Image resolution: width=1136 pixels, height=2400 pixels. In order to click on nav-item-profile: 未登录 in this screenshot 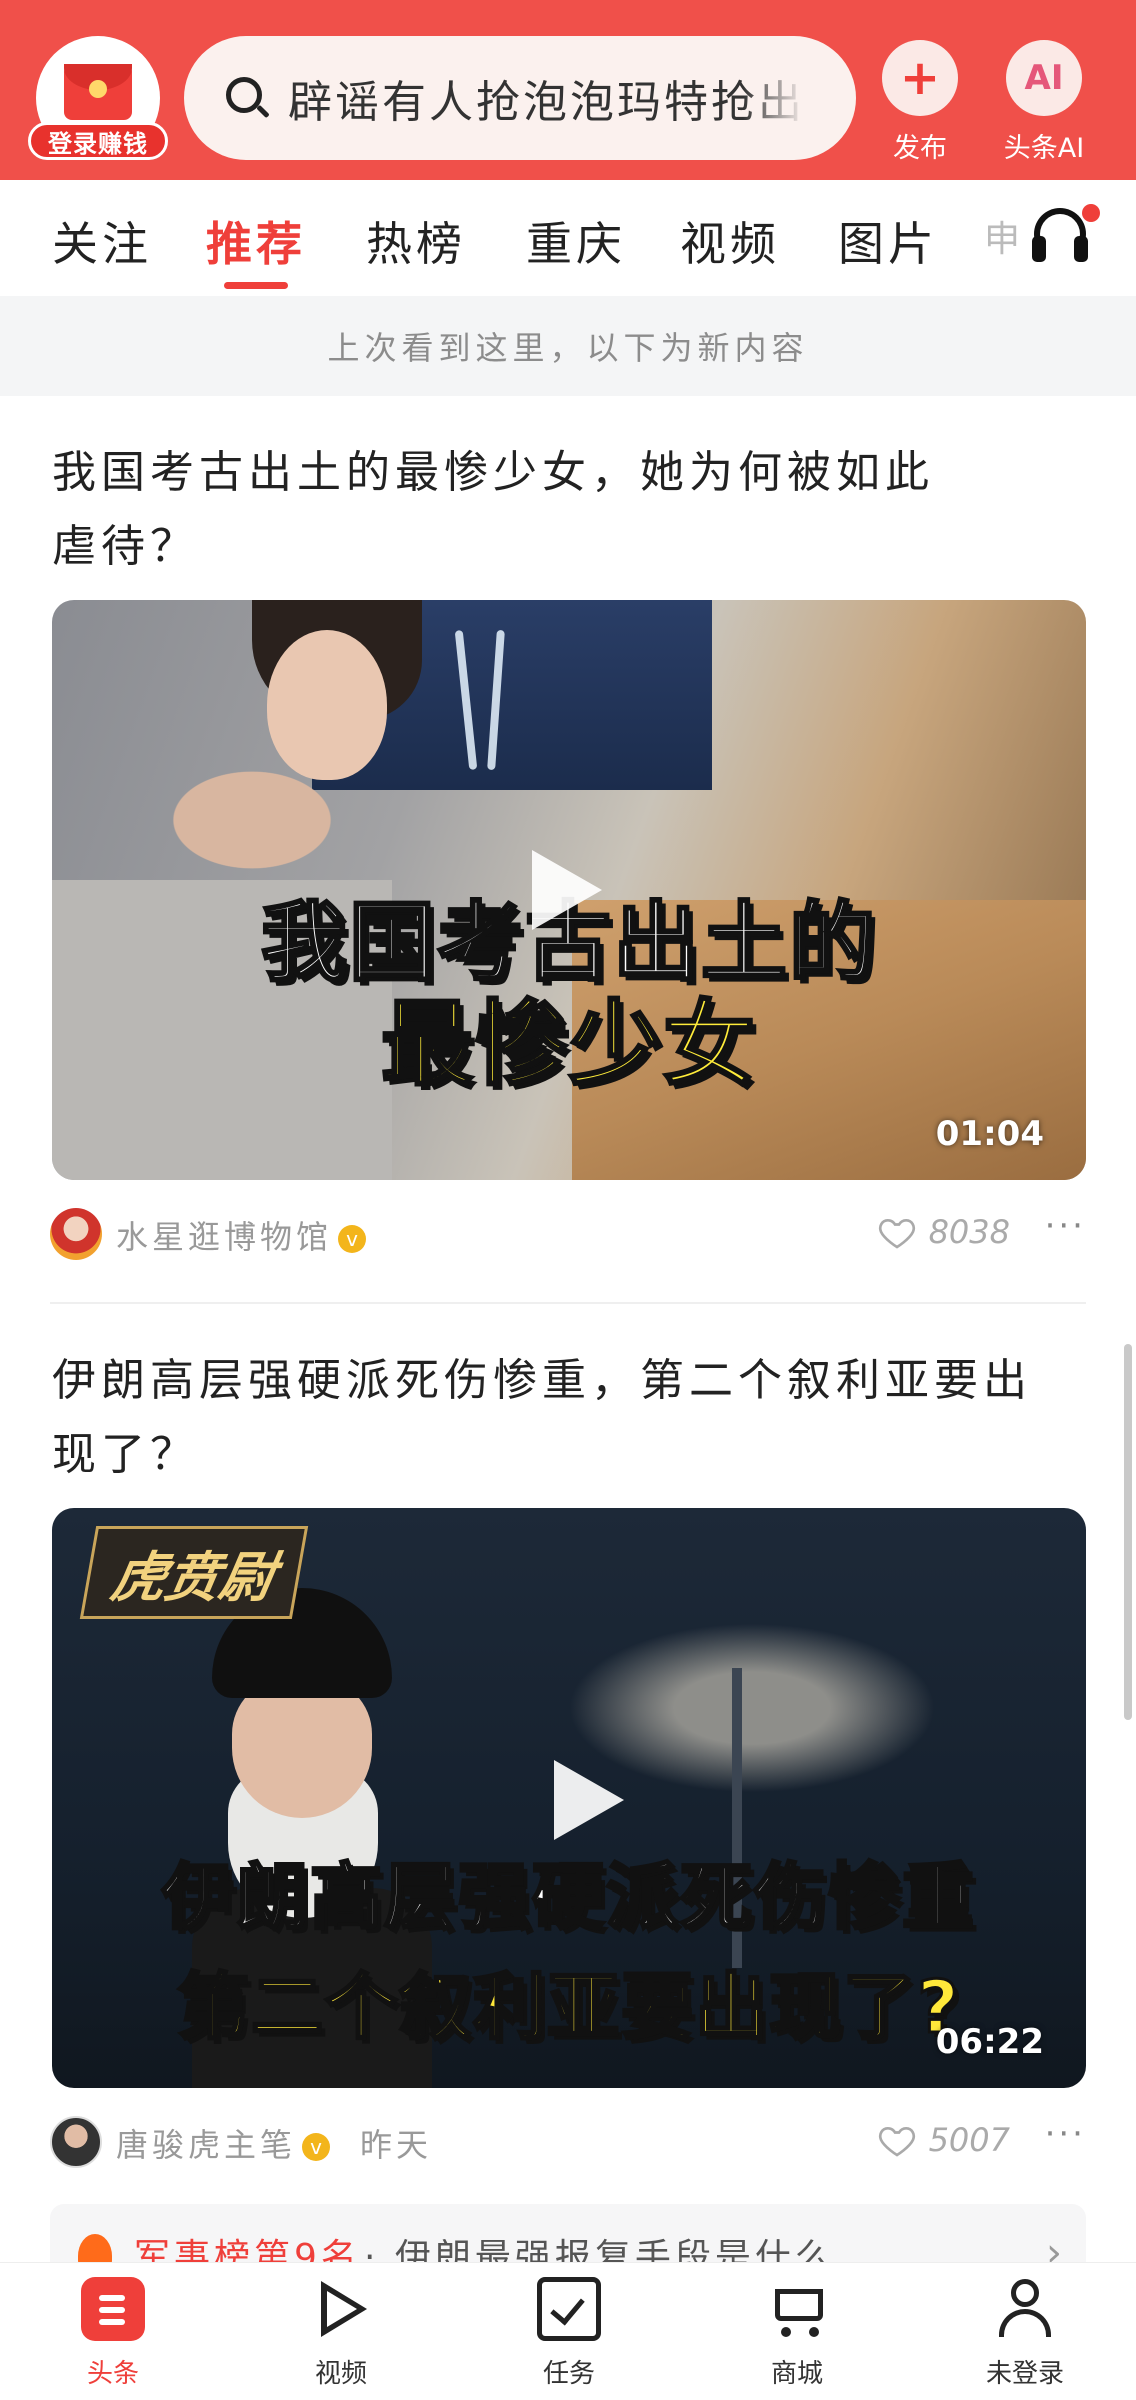, I will do `click(1025, 2333)`.